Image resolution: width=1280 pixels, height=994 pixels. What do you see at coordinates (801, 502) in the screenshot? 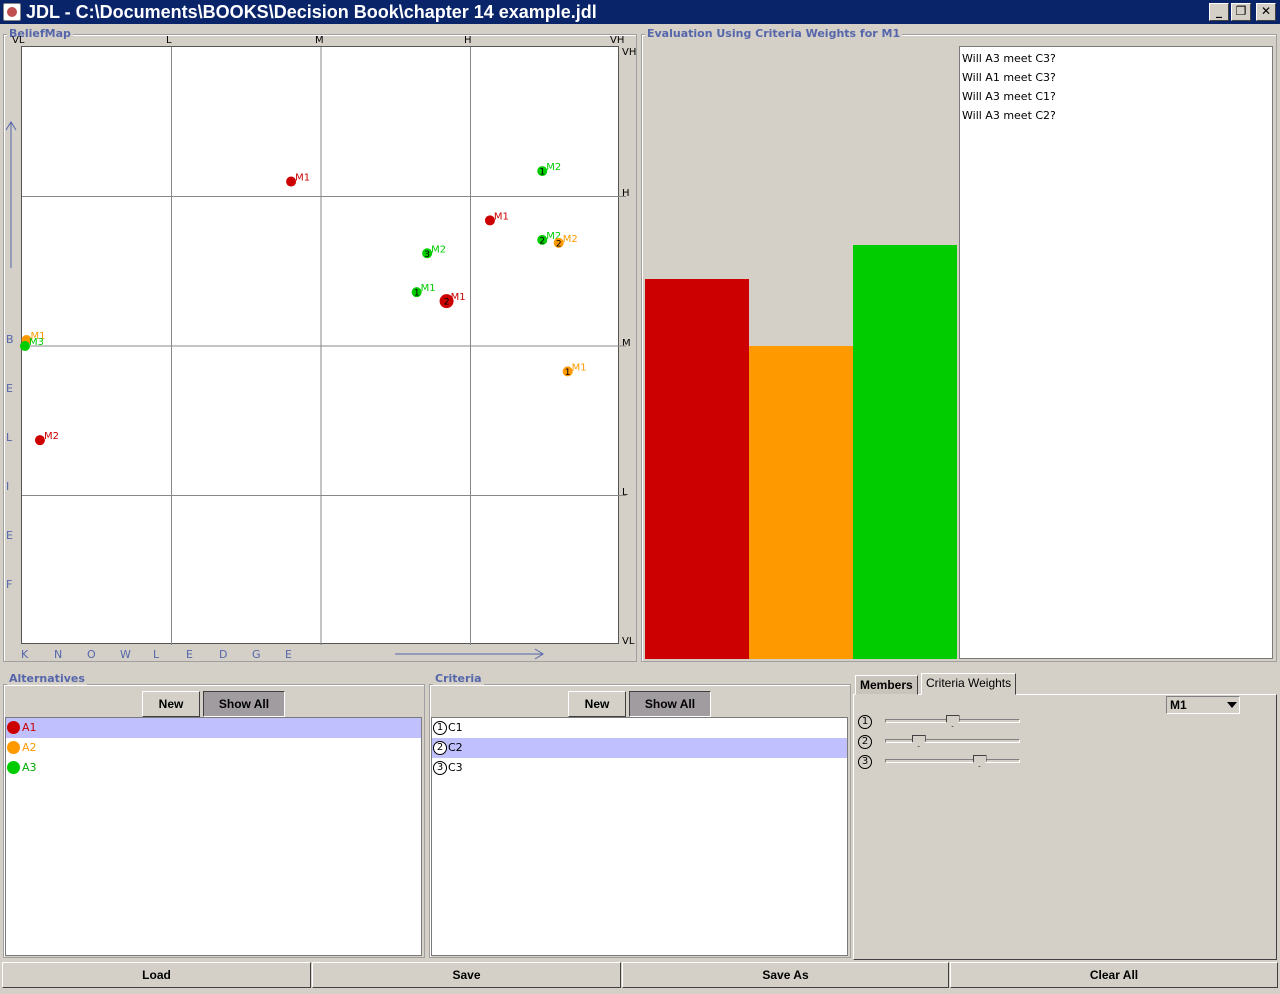
I see `evaluation-bar-a2` at bounding box center [801, 502].